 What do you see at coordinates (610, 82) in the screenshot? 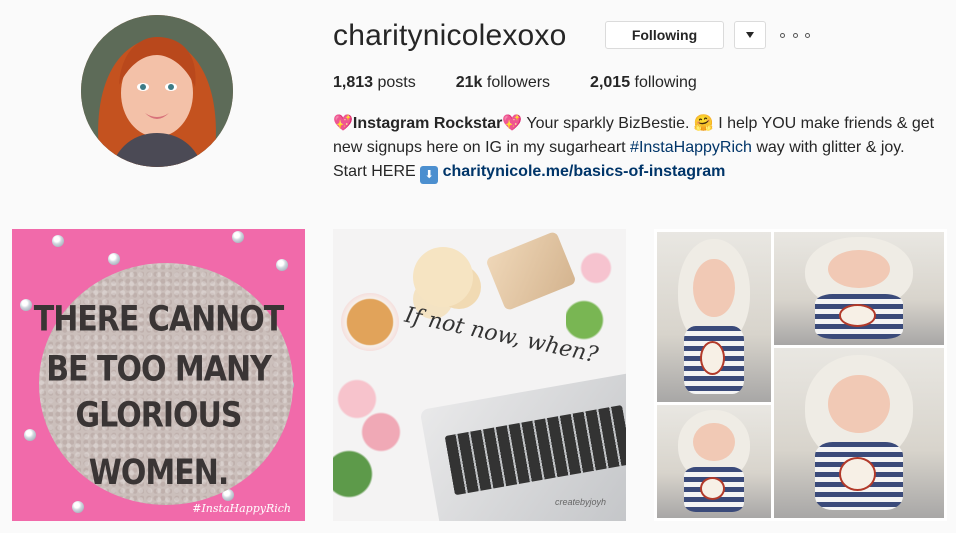
I see `following-count: 2,015` at bounding box center [610, 82].